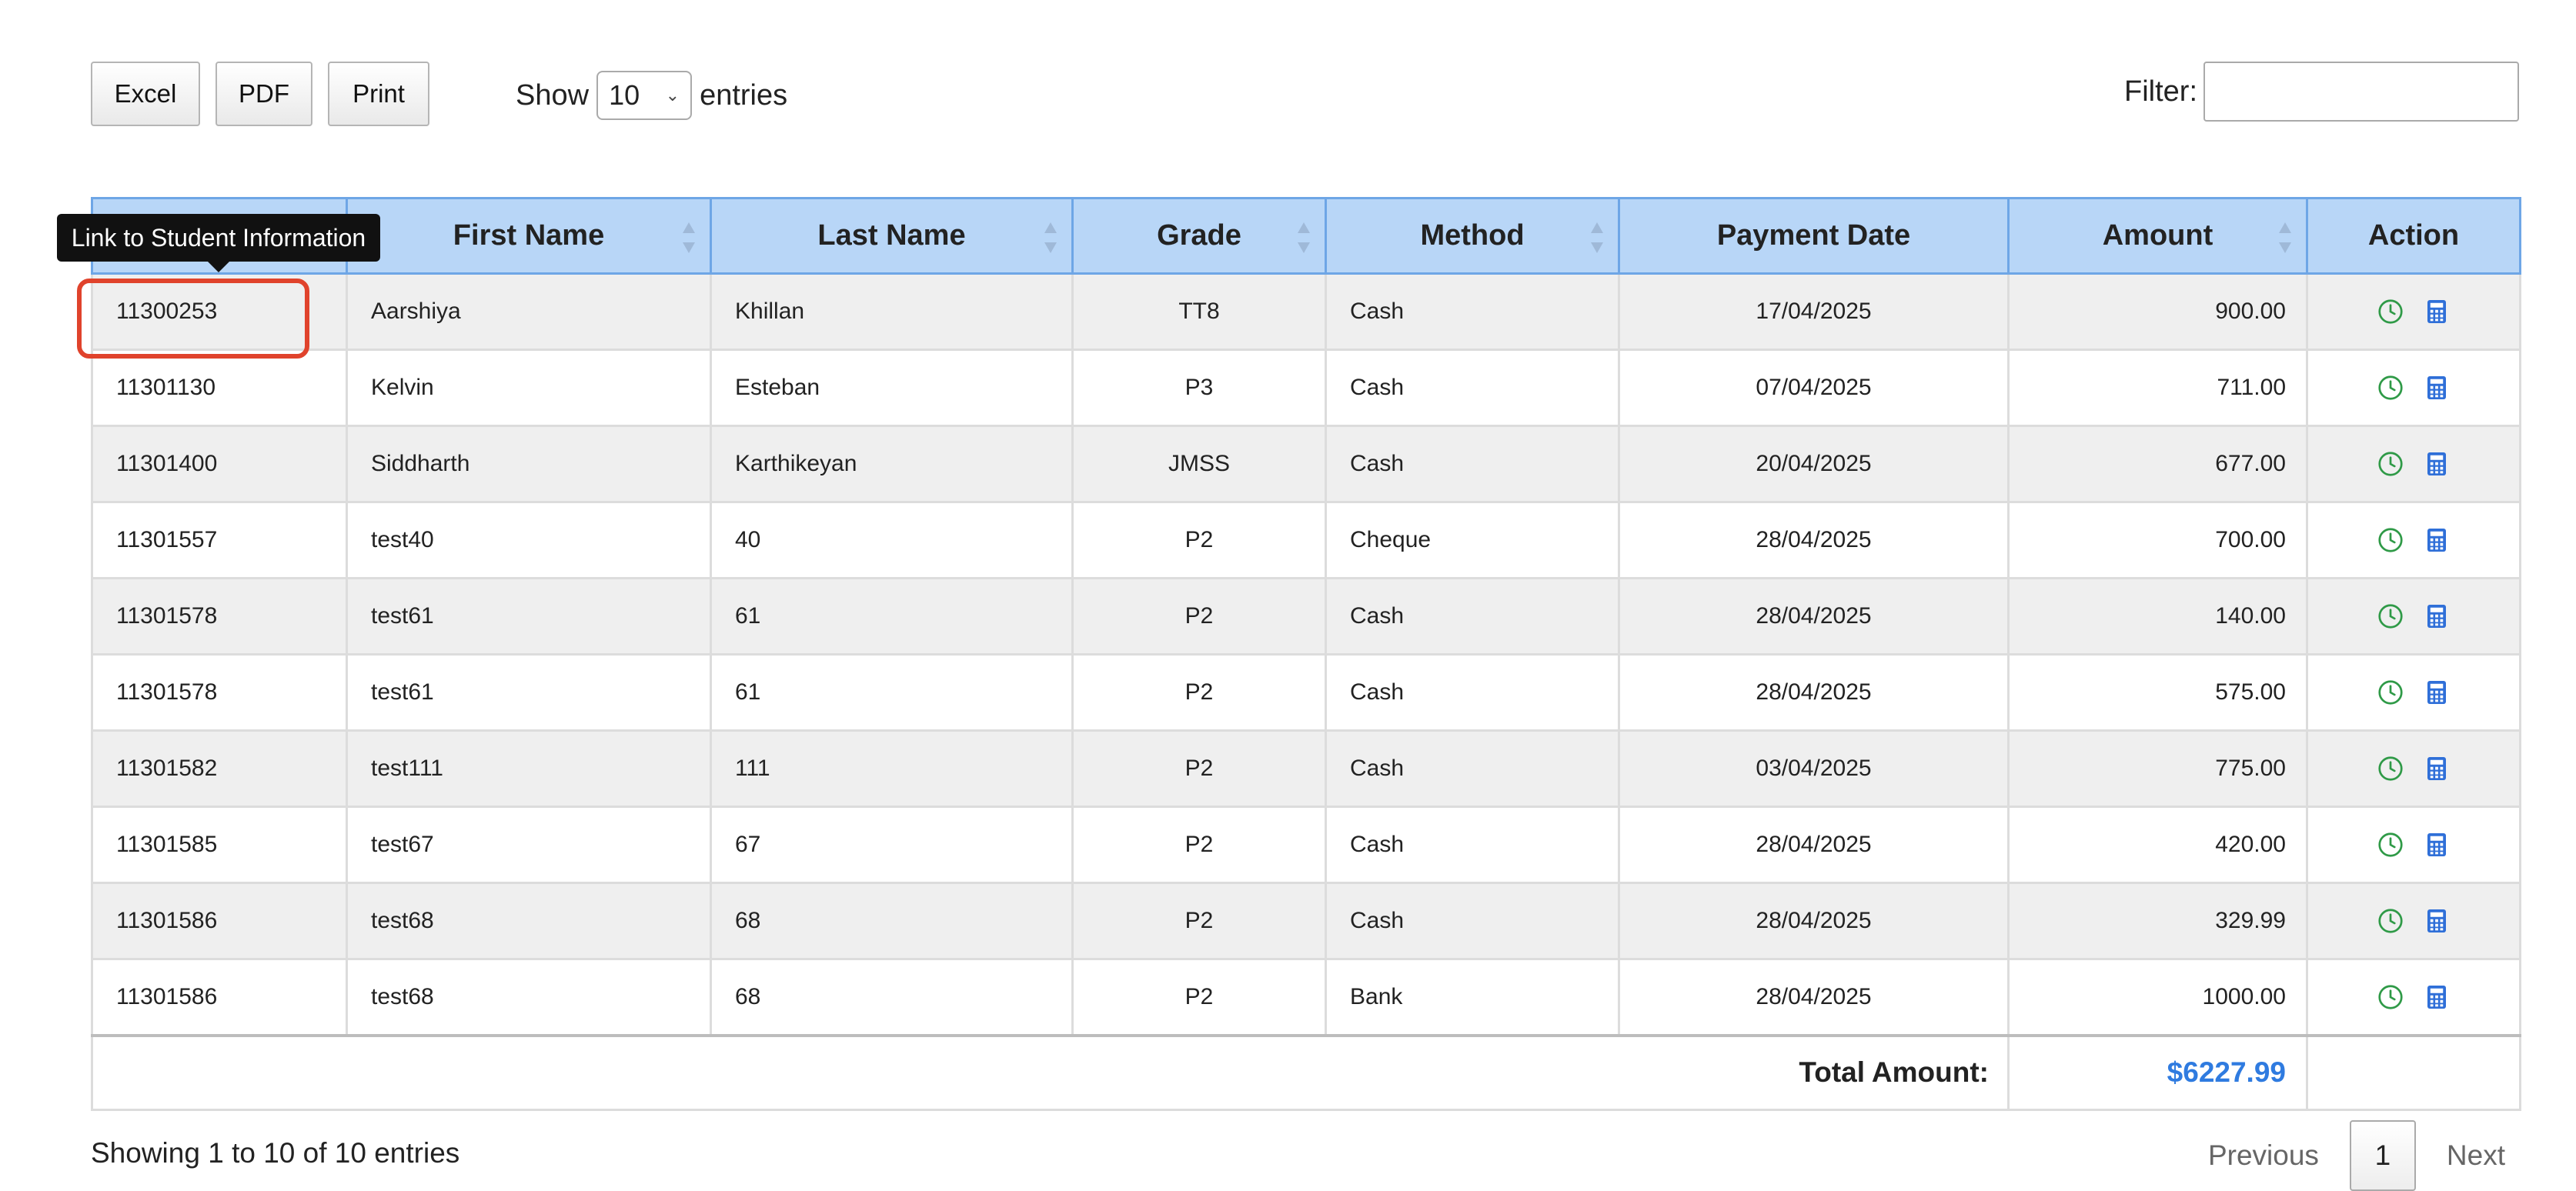 The height and width of the screenshot is (1191, 2576). Describe the element at coordinates (2157, 997) in the screenshot. I see `amount-cell: 1000.00` at that location.